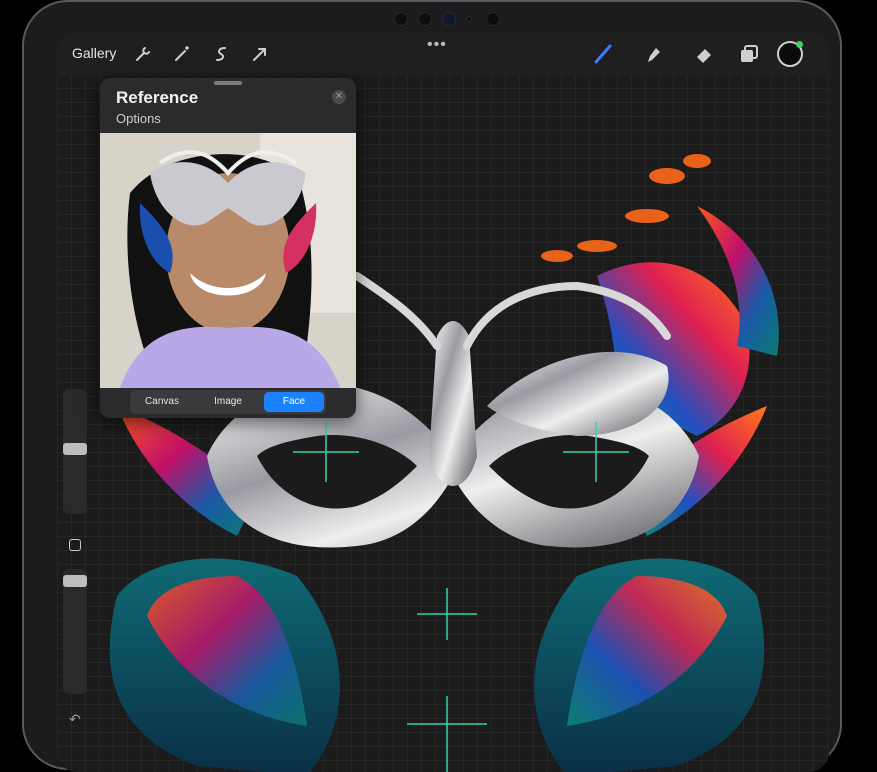 This screenshot has width=877, height=772. I want to click on eraser-icon, so click(704, 54).